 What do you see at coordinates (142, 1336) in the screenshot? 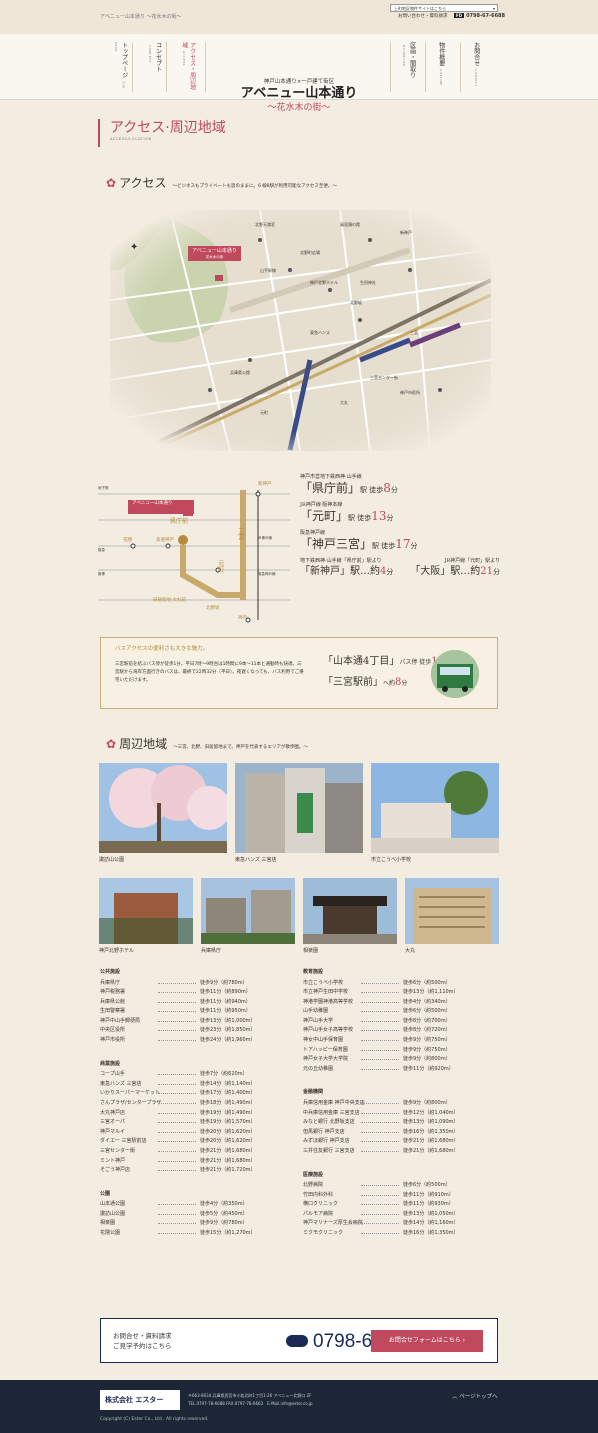
I see `cta-text-line1: お問合せ・資料請求` at bounding box center [142, 1336].